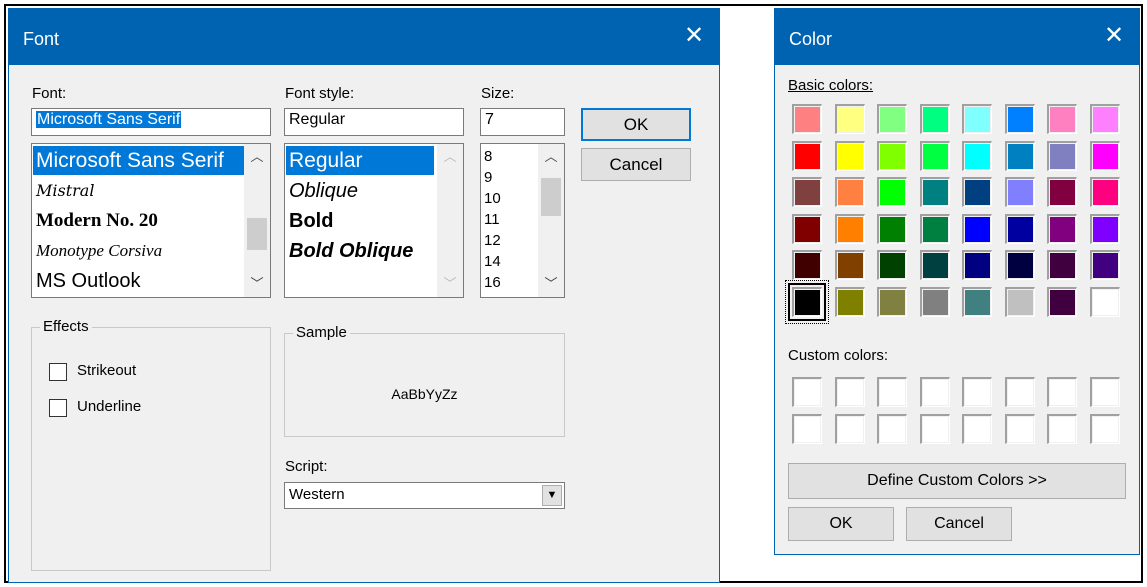  What do you see at coordinates (552, 495) in the screenshot?
I see `dropdown-arrow-icon: ▼` at bounding box center [552, 495].